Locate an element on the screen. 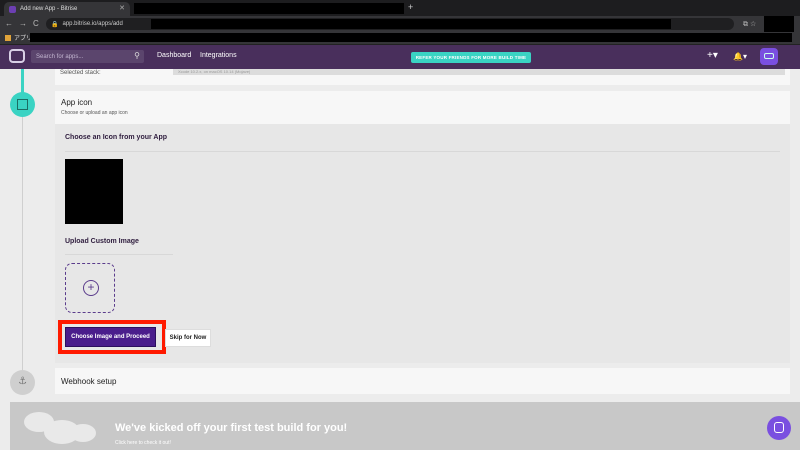 This screenshot has width=800, height=450. url-text: app.bitrise.io/apps/add is located at coordinates (92, 24).